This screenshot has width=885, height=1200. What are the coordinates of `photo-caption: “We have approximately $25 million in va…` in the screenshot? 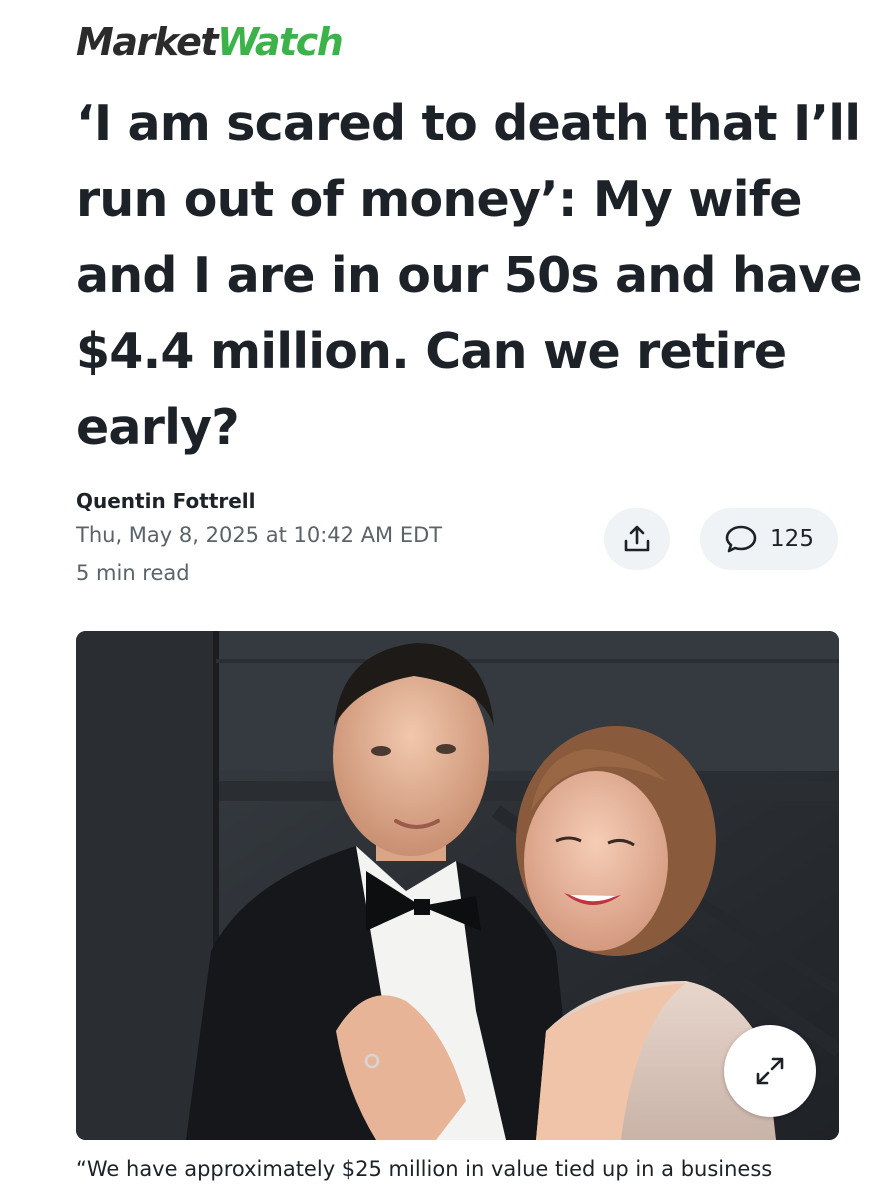 It's located at (424, 1169).